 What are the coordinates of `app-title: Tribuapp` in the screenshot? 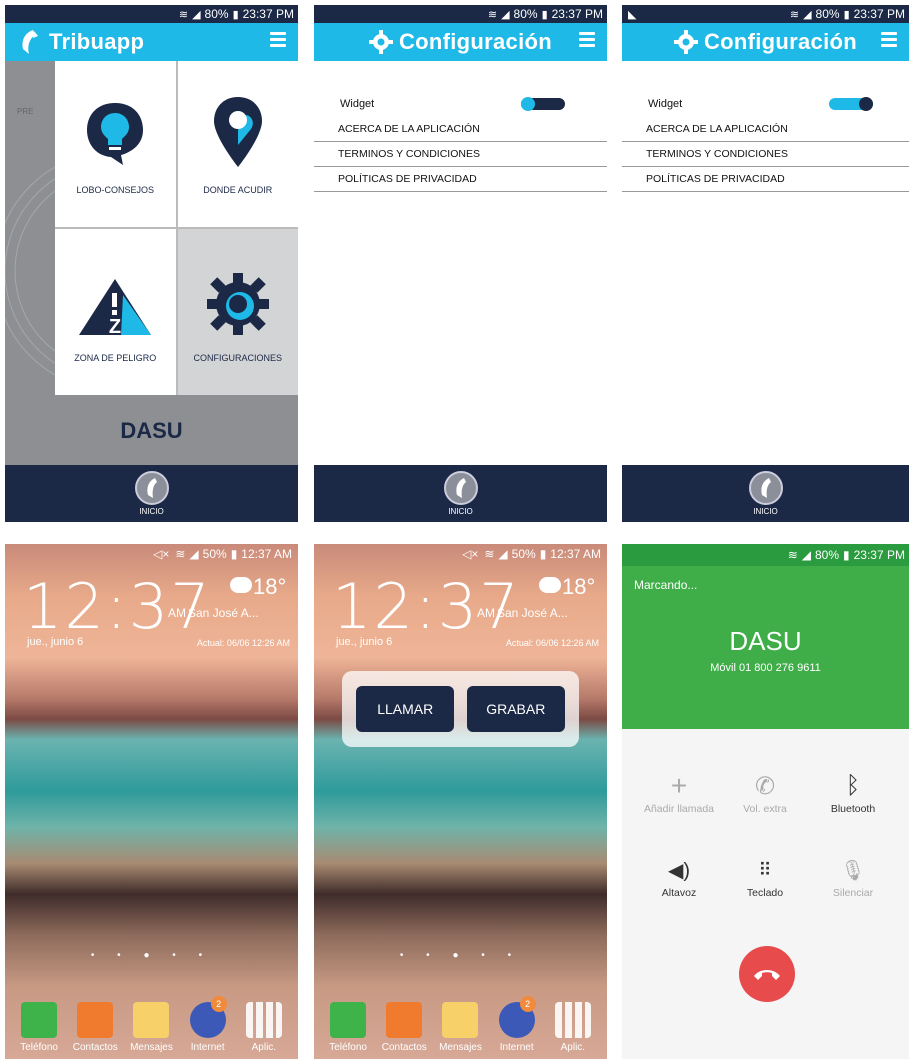 It's located at (97, 41).